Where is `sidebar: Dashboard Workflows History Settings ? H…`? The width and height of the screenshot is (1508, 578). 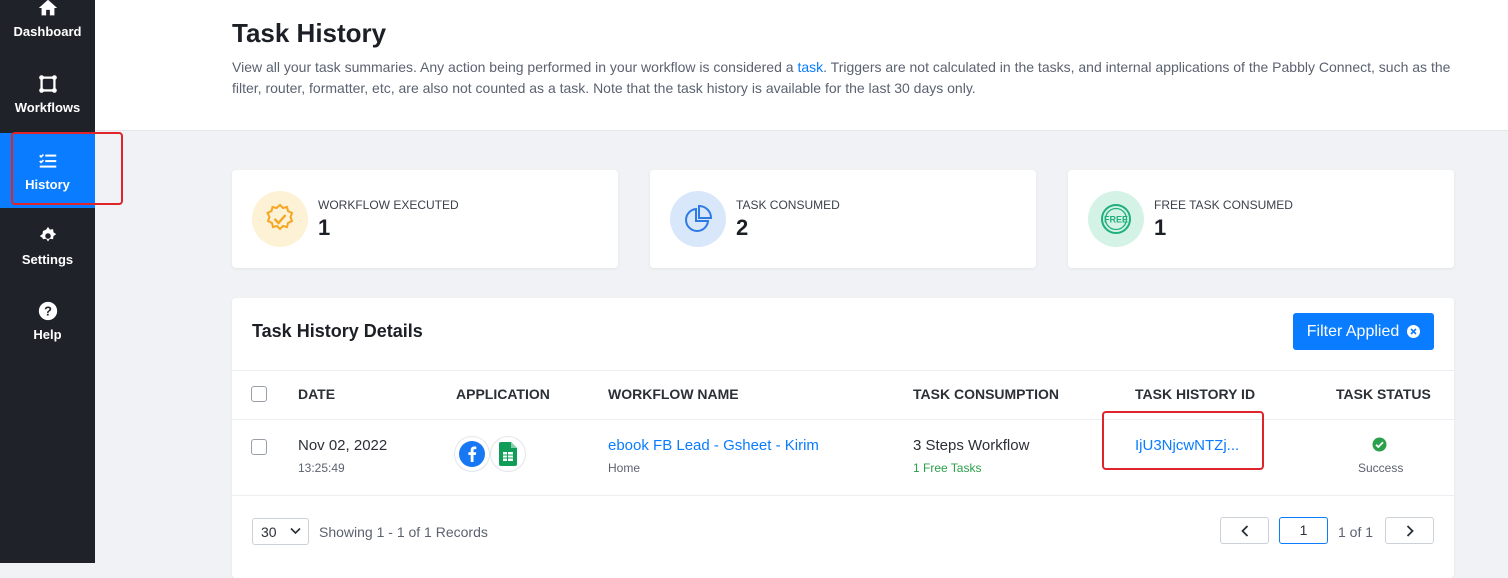 sidebar: Dashboard Workflows History Settings ? H… is located at coordinates (47, 281).